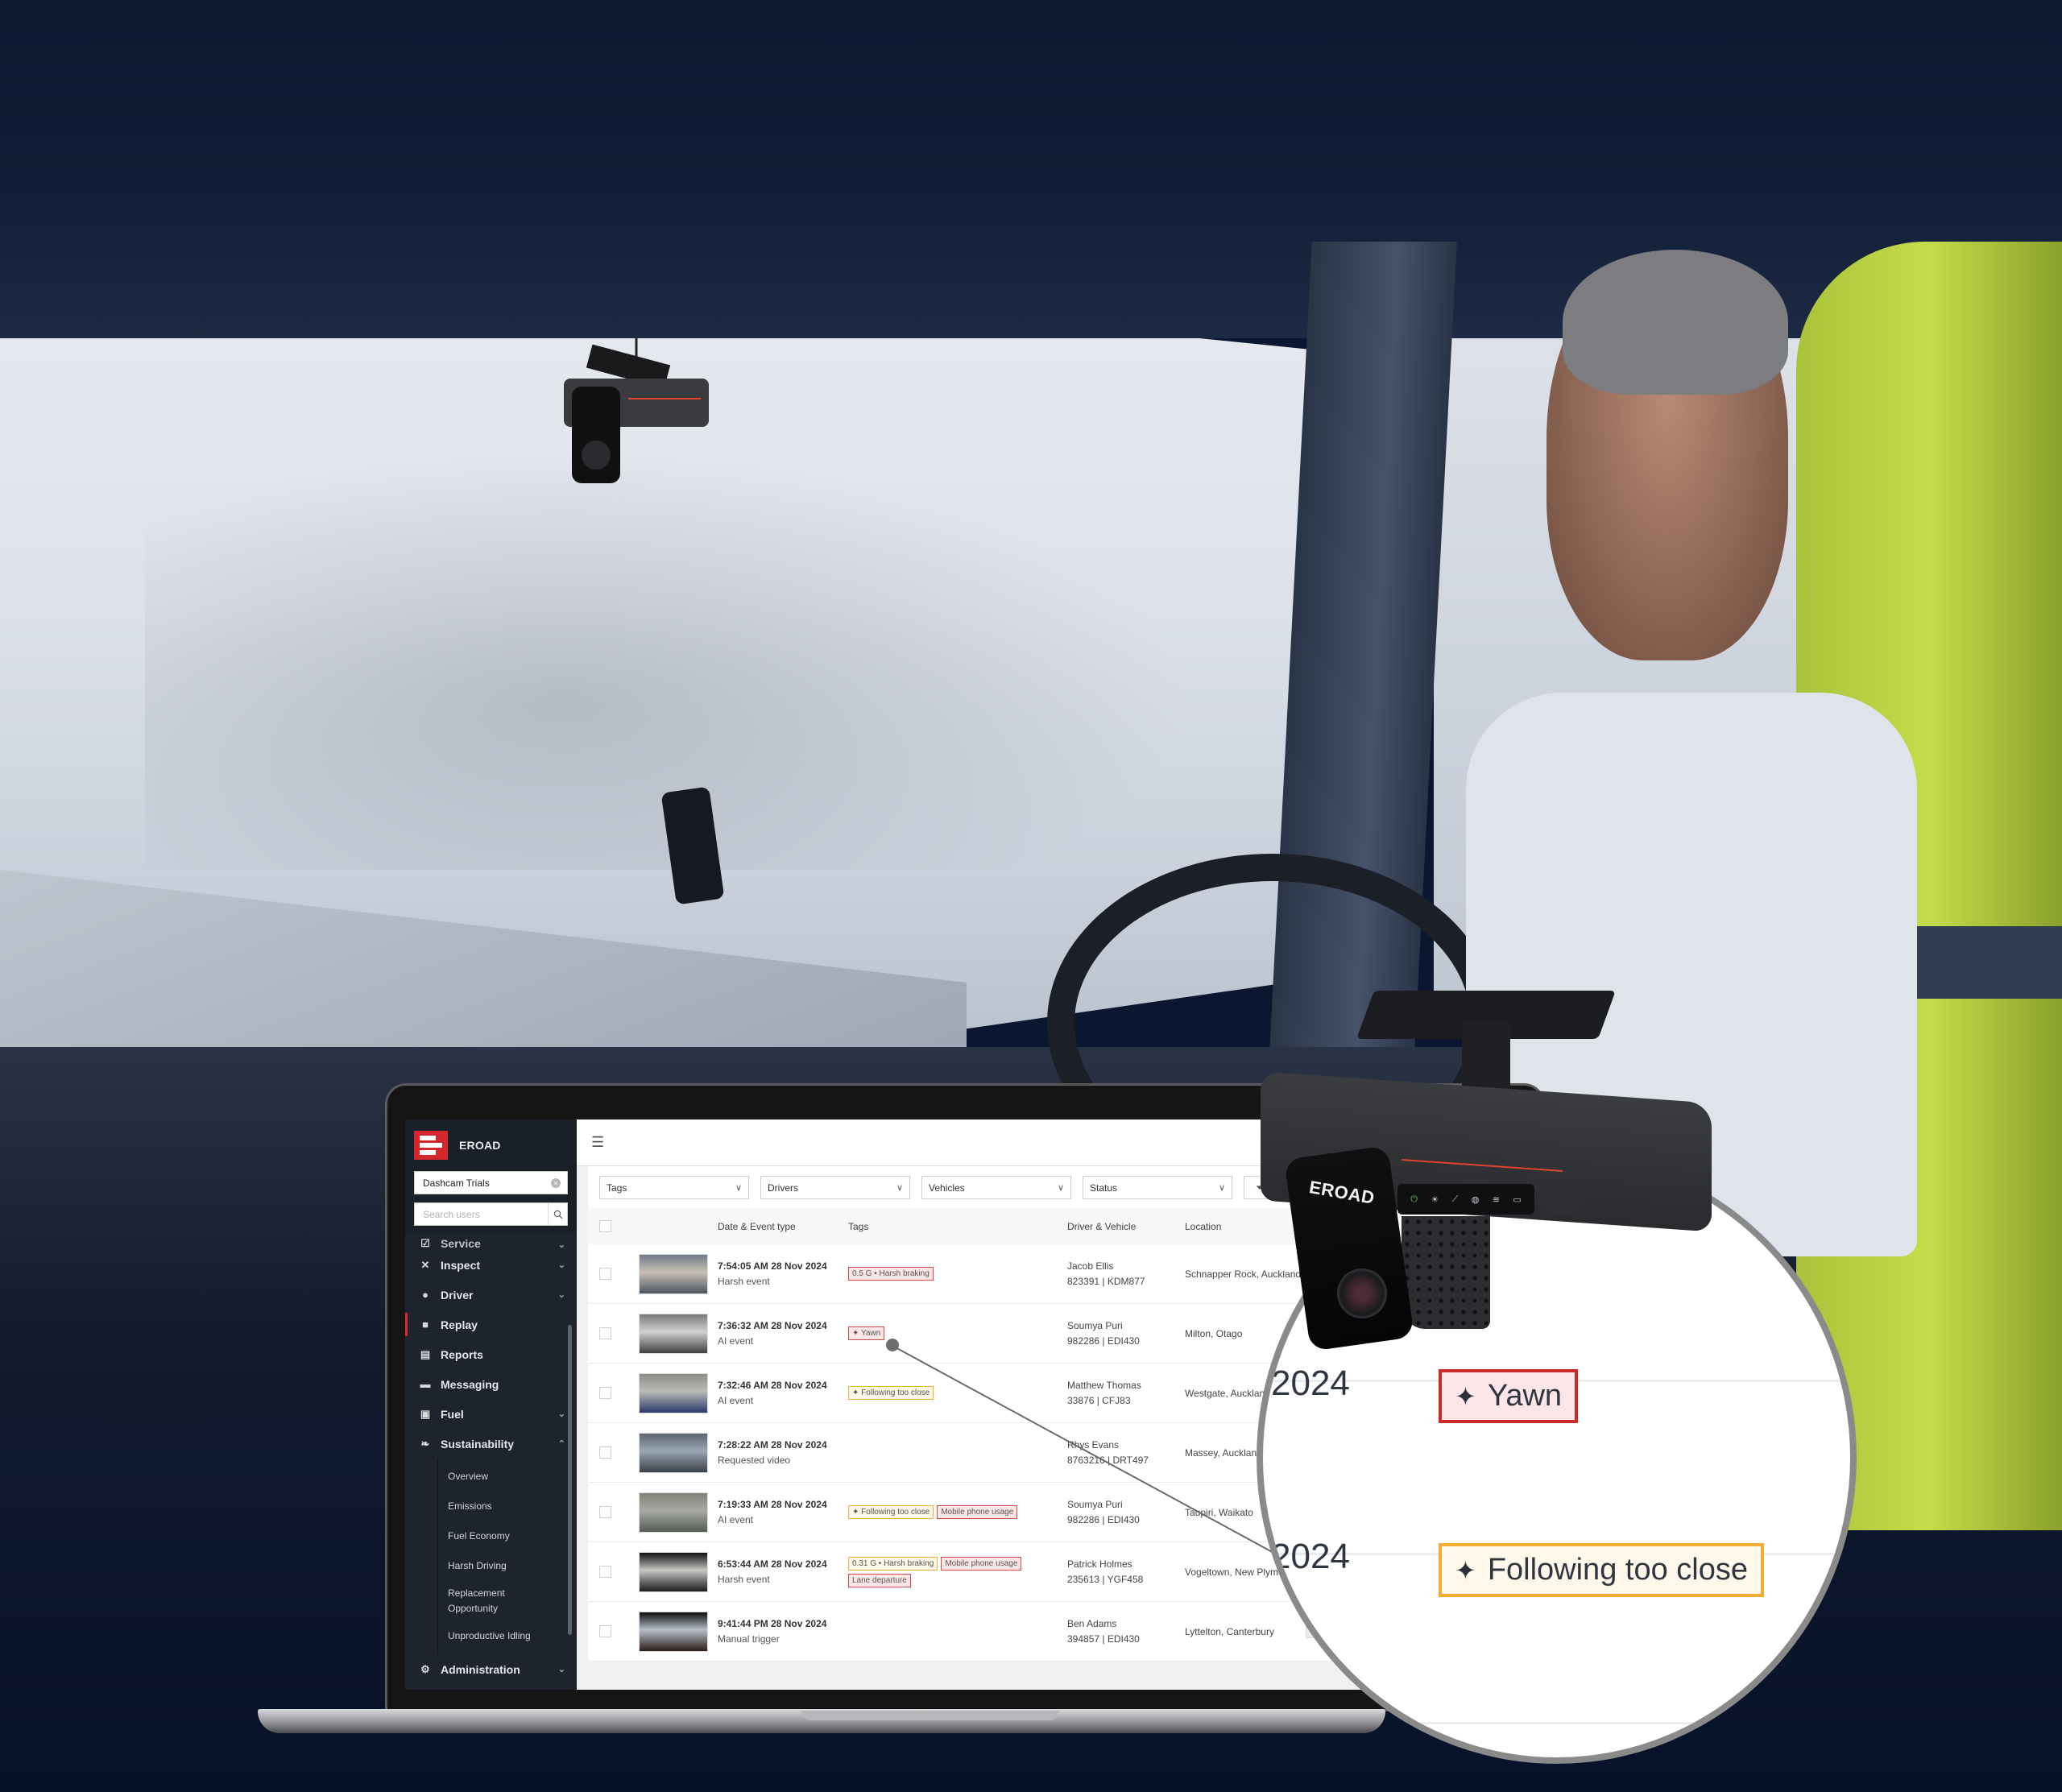 The image size is (2062, 1792). I want to click on sidebar-item-inspect: ✕ Inspect ⌄, so click(491, 1265).